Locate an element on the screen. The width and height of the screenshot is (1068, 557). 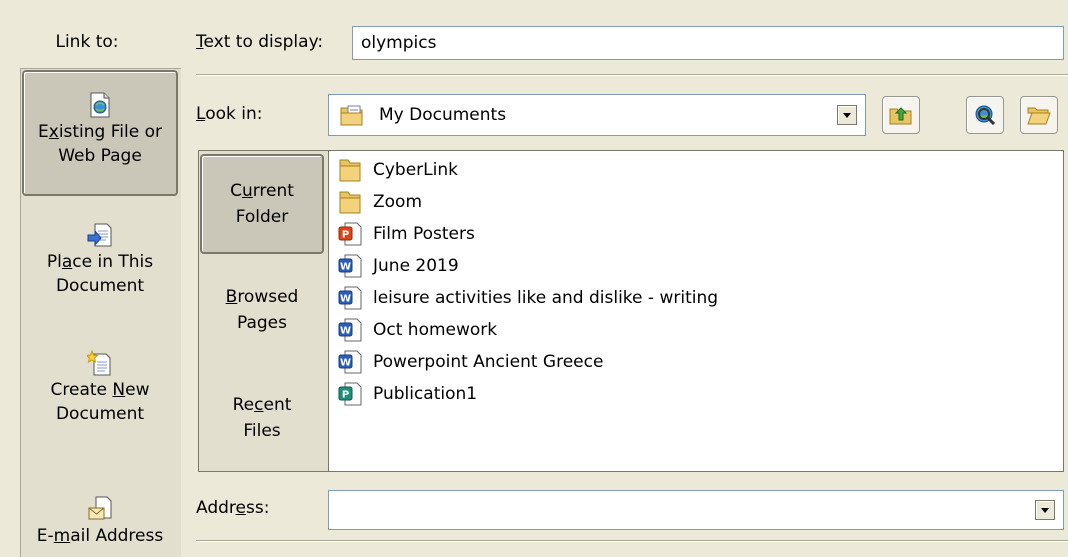
browse-web-button is located at coordinates (985, 115).